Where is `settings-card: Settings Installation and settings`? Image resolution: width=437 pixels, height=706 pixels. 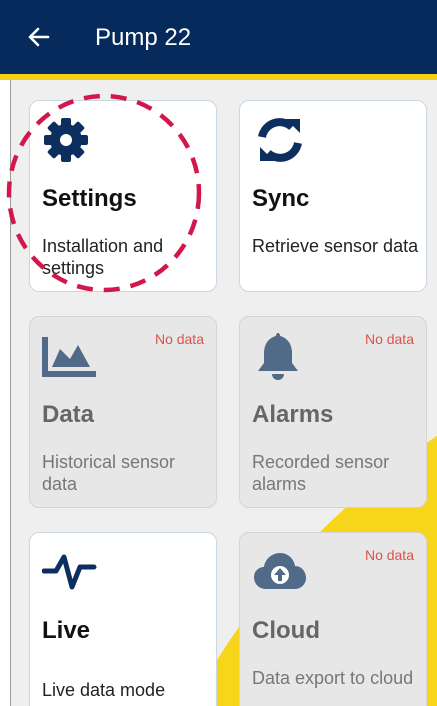
settings-card: Settings Installation and settings is located at coordinates (123, 196).